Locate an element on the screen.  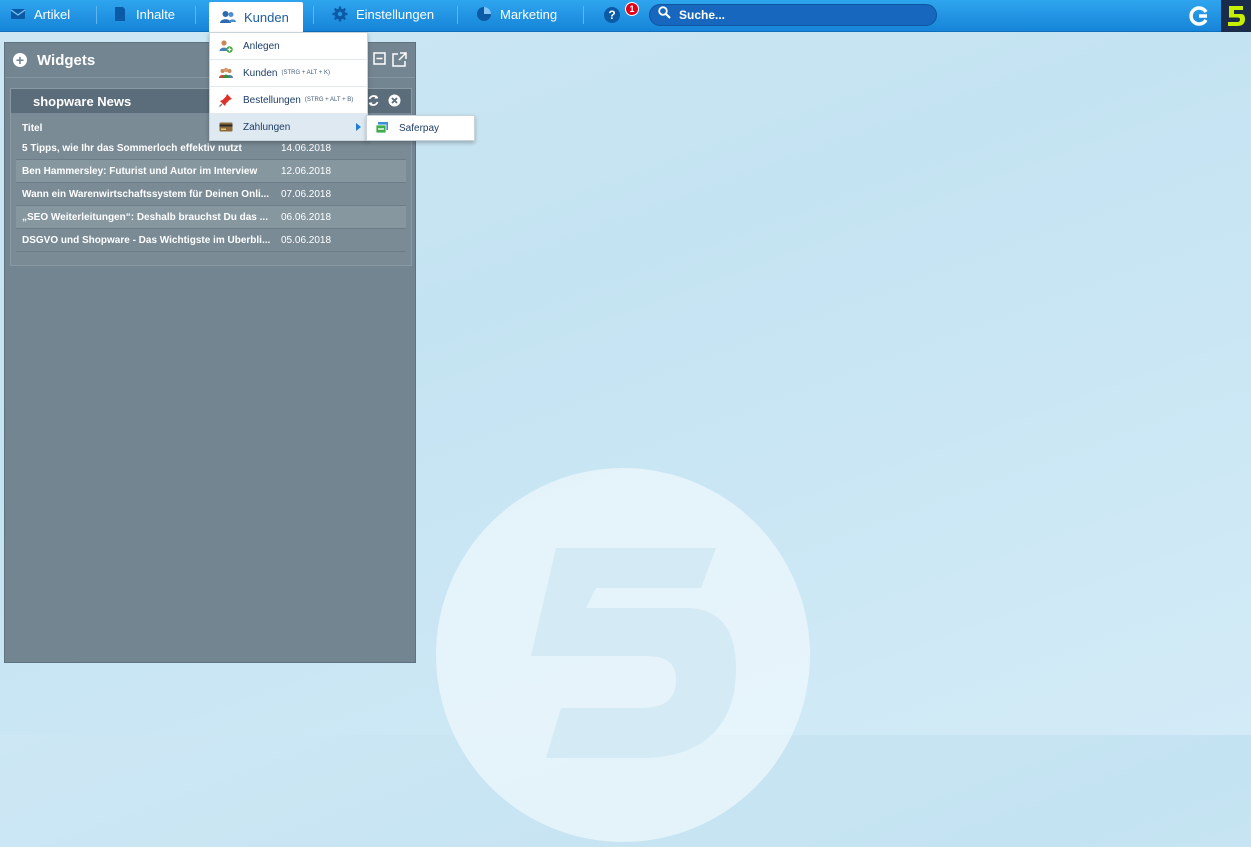
news-row-date: 05.06.2018 is located at coordinates (306, 240).